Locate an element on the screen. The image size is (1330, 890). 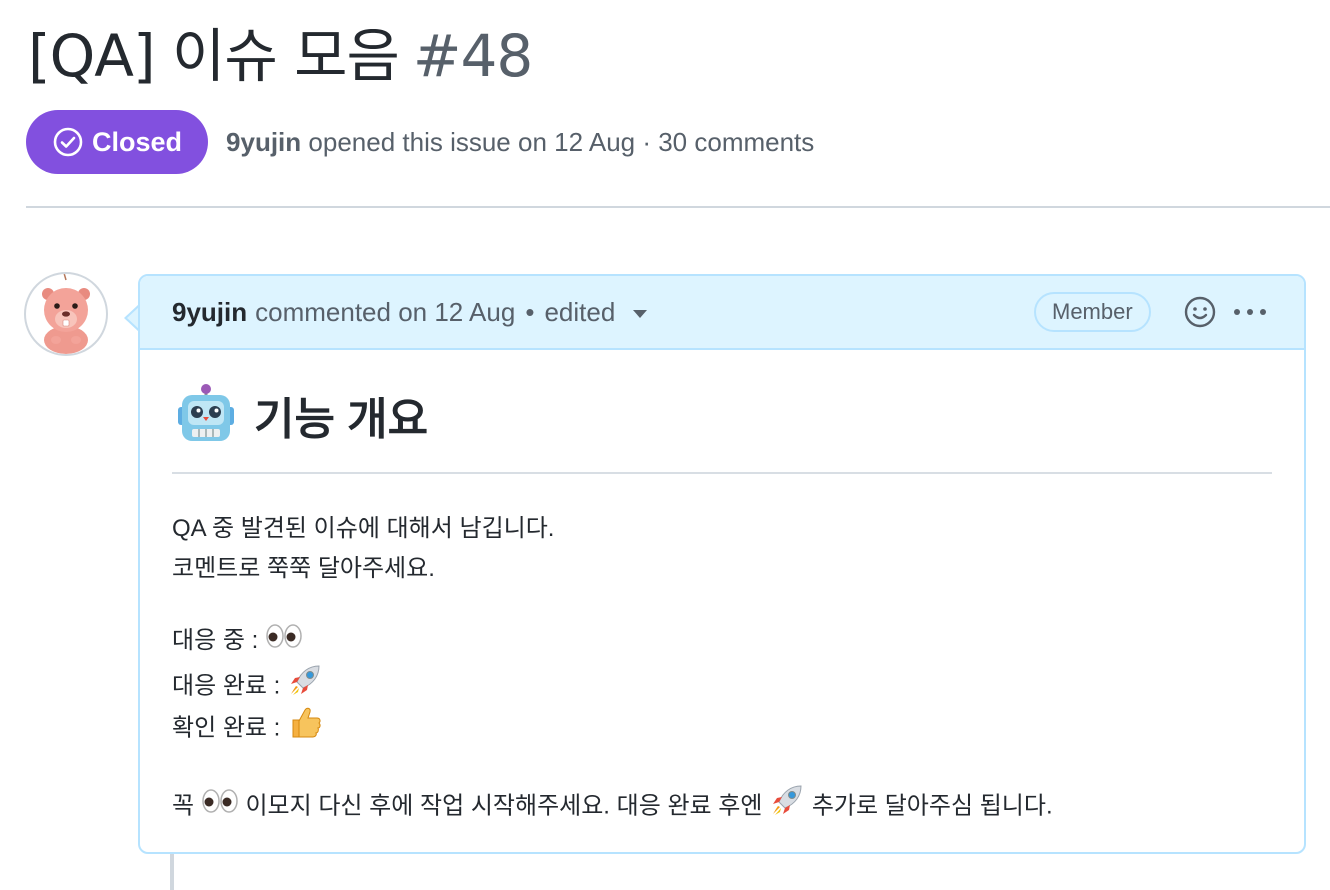
header-divider is located at coordinates (678, 207).